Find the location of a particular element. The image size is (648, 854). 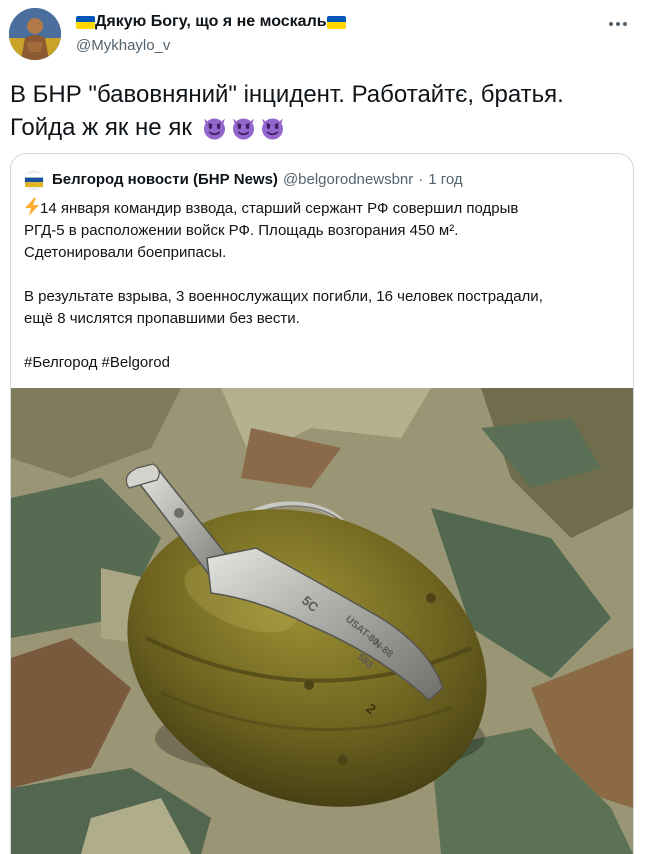

lightning-icon is located at coordinates (32, 207).